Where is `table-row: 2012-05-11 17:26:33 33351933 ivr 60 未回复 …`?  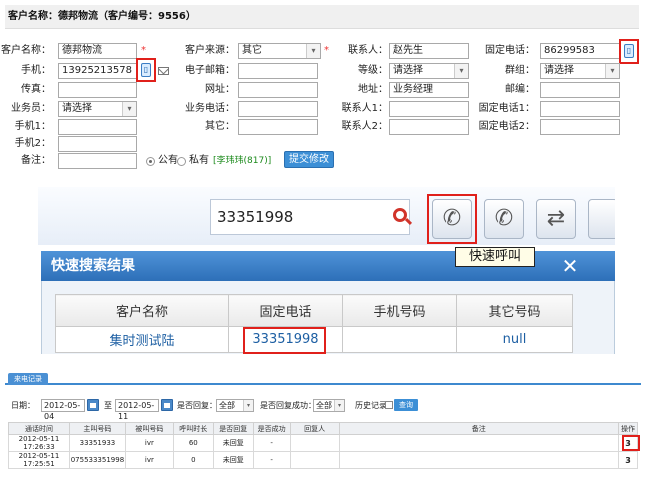 table-row: 2012-05-11 17:26:33 33351933 ivr 60 未回复 … is located at coordinates (323, 443).